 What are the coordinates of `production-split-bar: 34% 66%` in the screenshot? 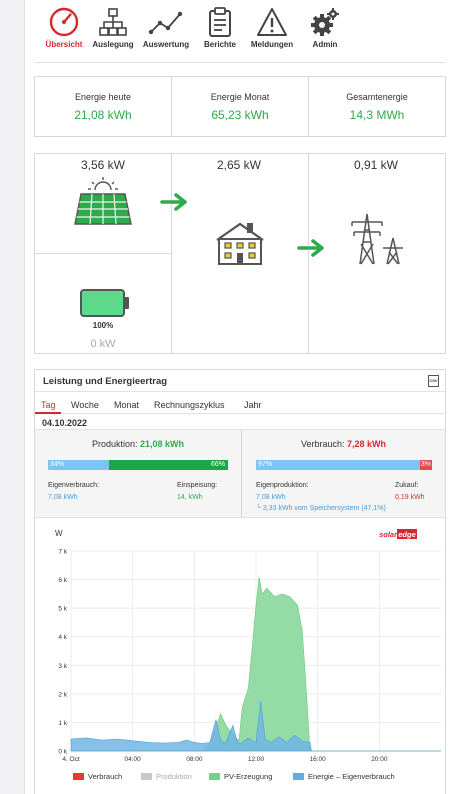 It's located at (138, 465).